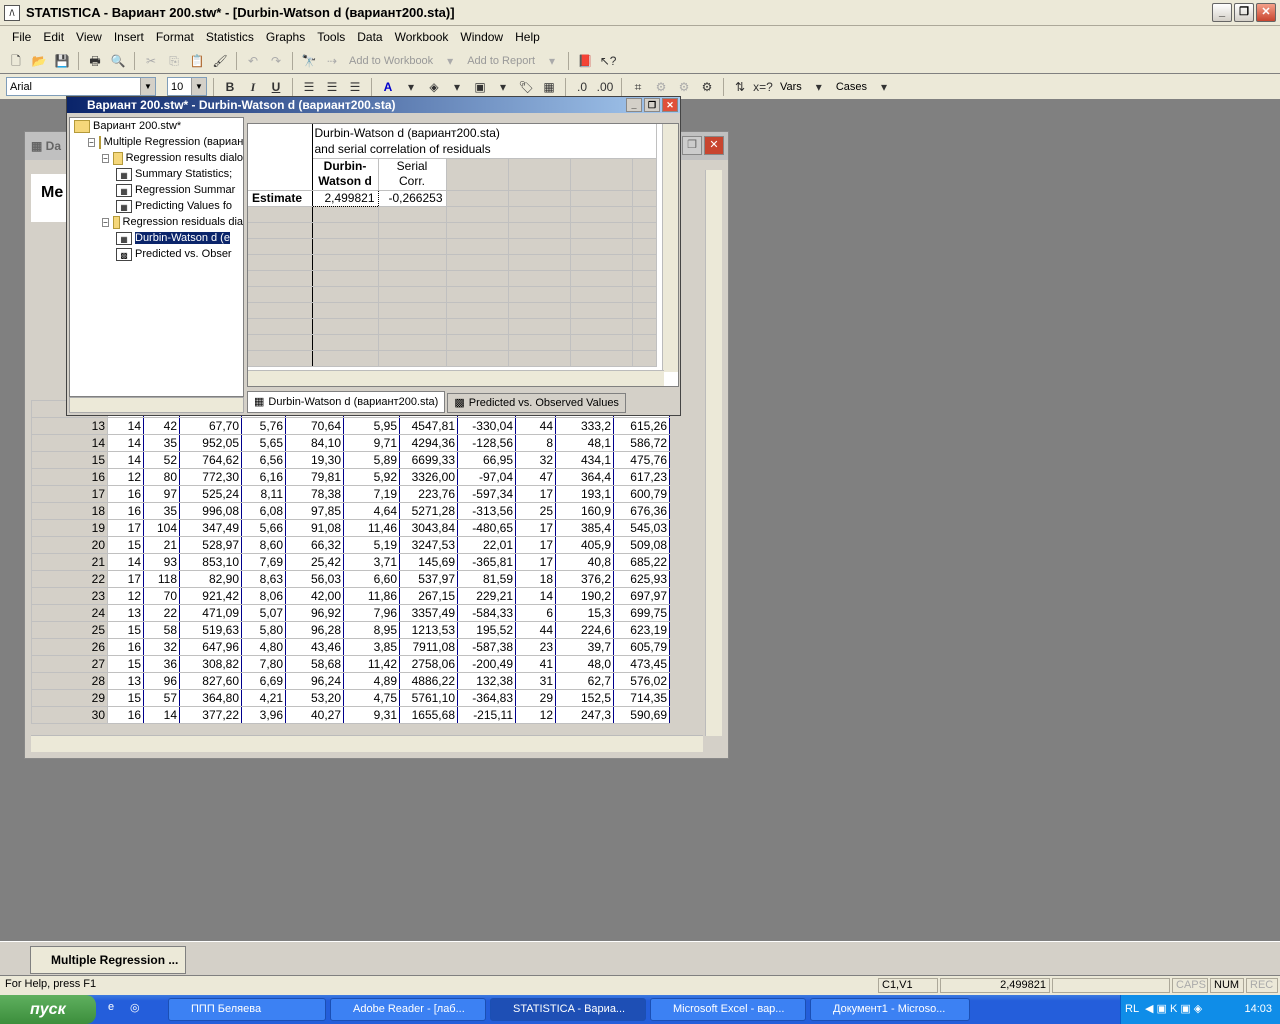  Describe the element at coordinates (428, 681) in the screenshot. I see `data-cell: 4886,22` at that location.